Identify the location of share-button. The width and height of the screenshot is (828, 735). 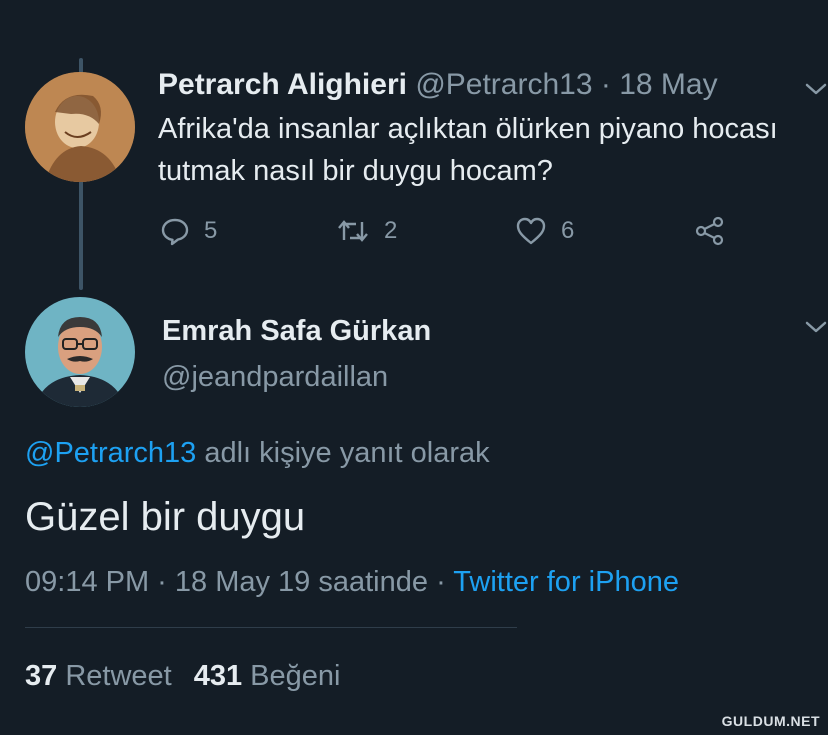
(717, 231).